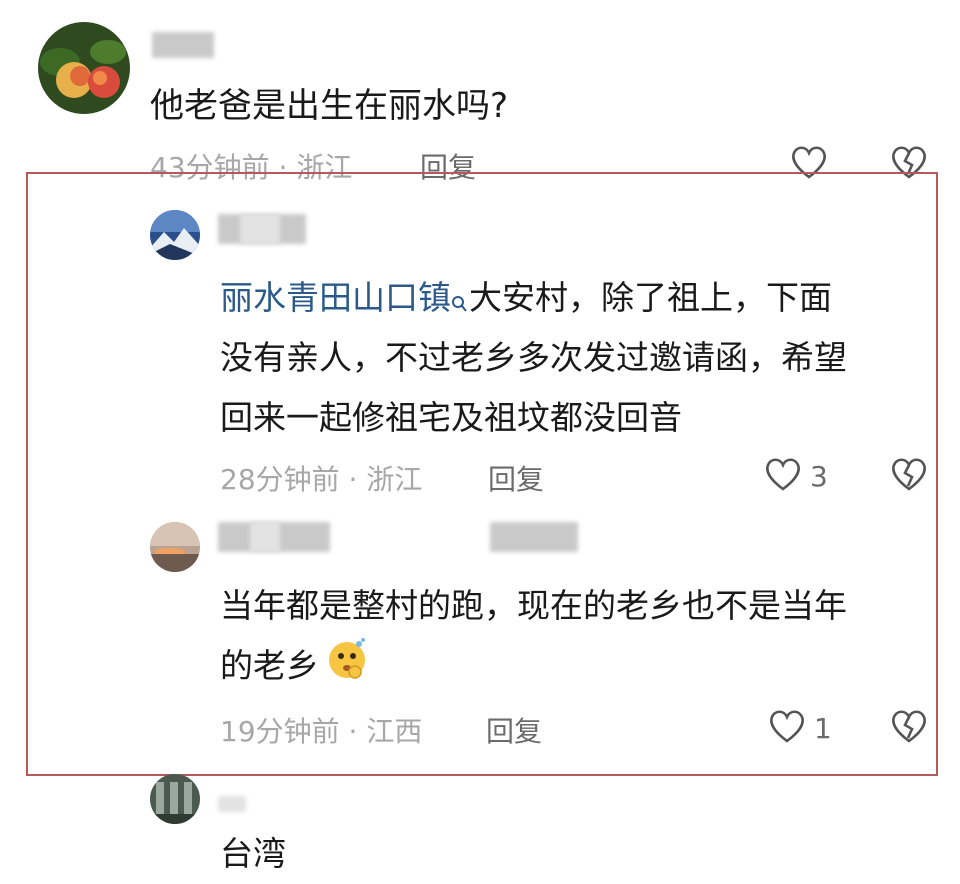 The width and height of the screenshot is (960, 884). Describe the element at coordinates (650, 297) in the screenshot. I see `comment-text-line: 大安村，除了祖上，下面` at that location.